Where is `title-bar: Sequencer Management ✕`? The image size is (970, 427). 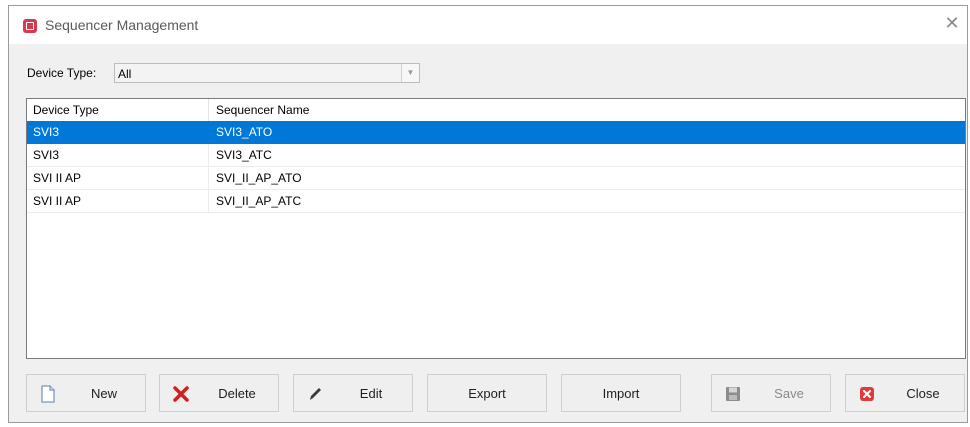
title-bar: Sequencer Management ✕ is located at coordinates (488, 25).